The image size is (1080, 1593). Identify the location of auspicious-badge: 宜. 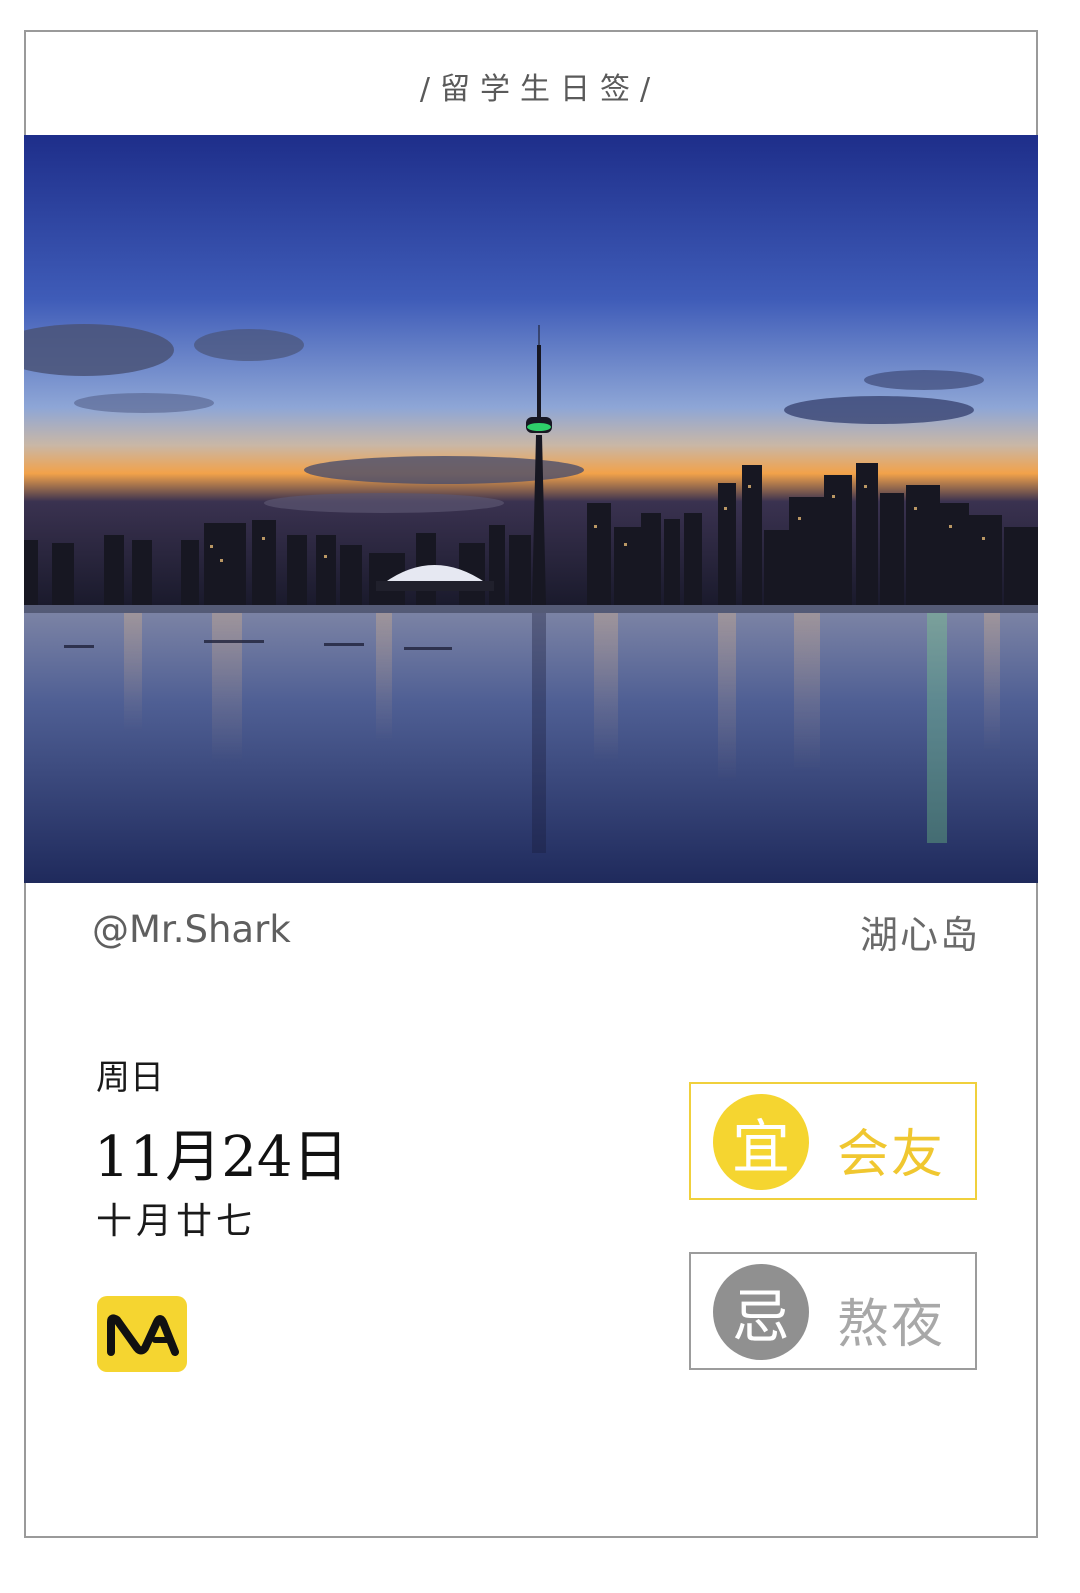
(761, 1142).